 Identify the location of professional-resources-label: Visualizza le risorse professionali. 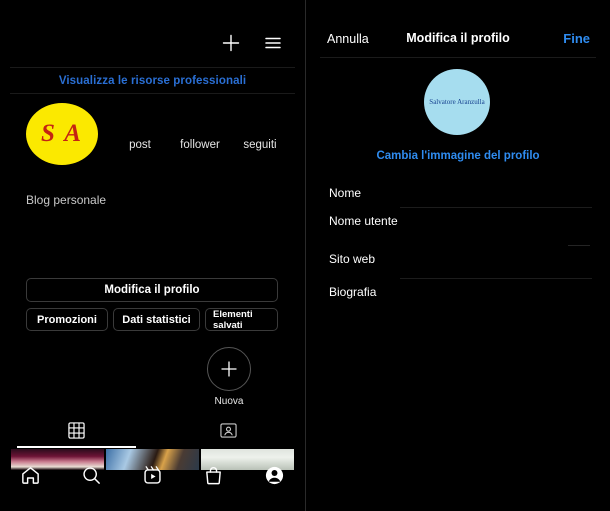
(152, 80).